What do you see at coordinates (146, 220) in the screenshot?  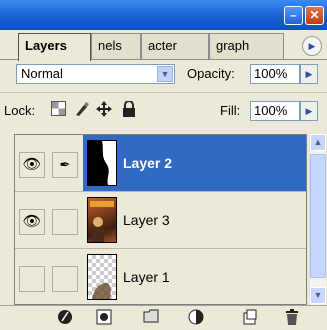 I see `layer-name: Layer 3` at bounding box center [146, 220].